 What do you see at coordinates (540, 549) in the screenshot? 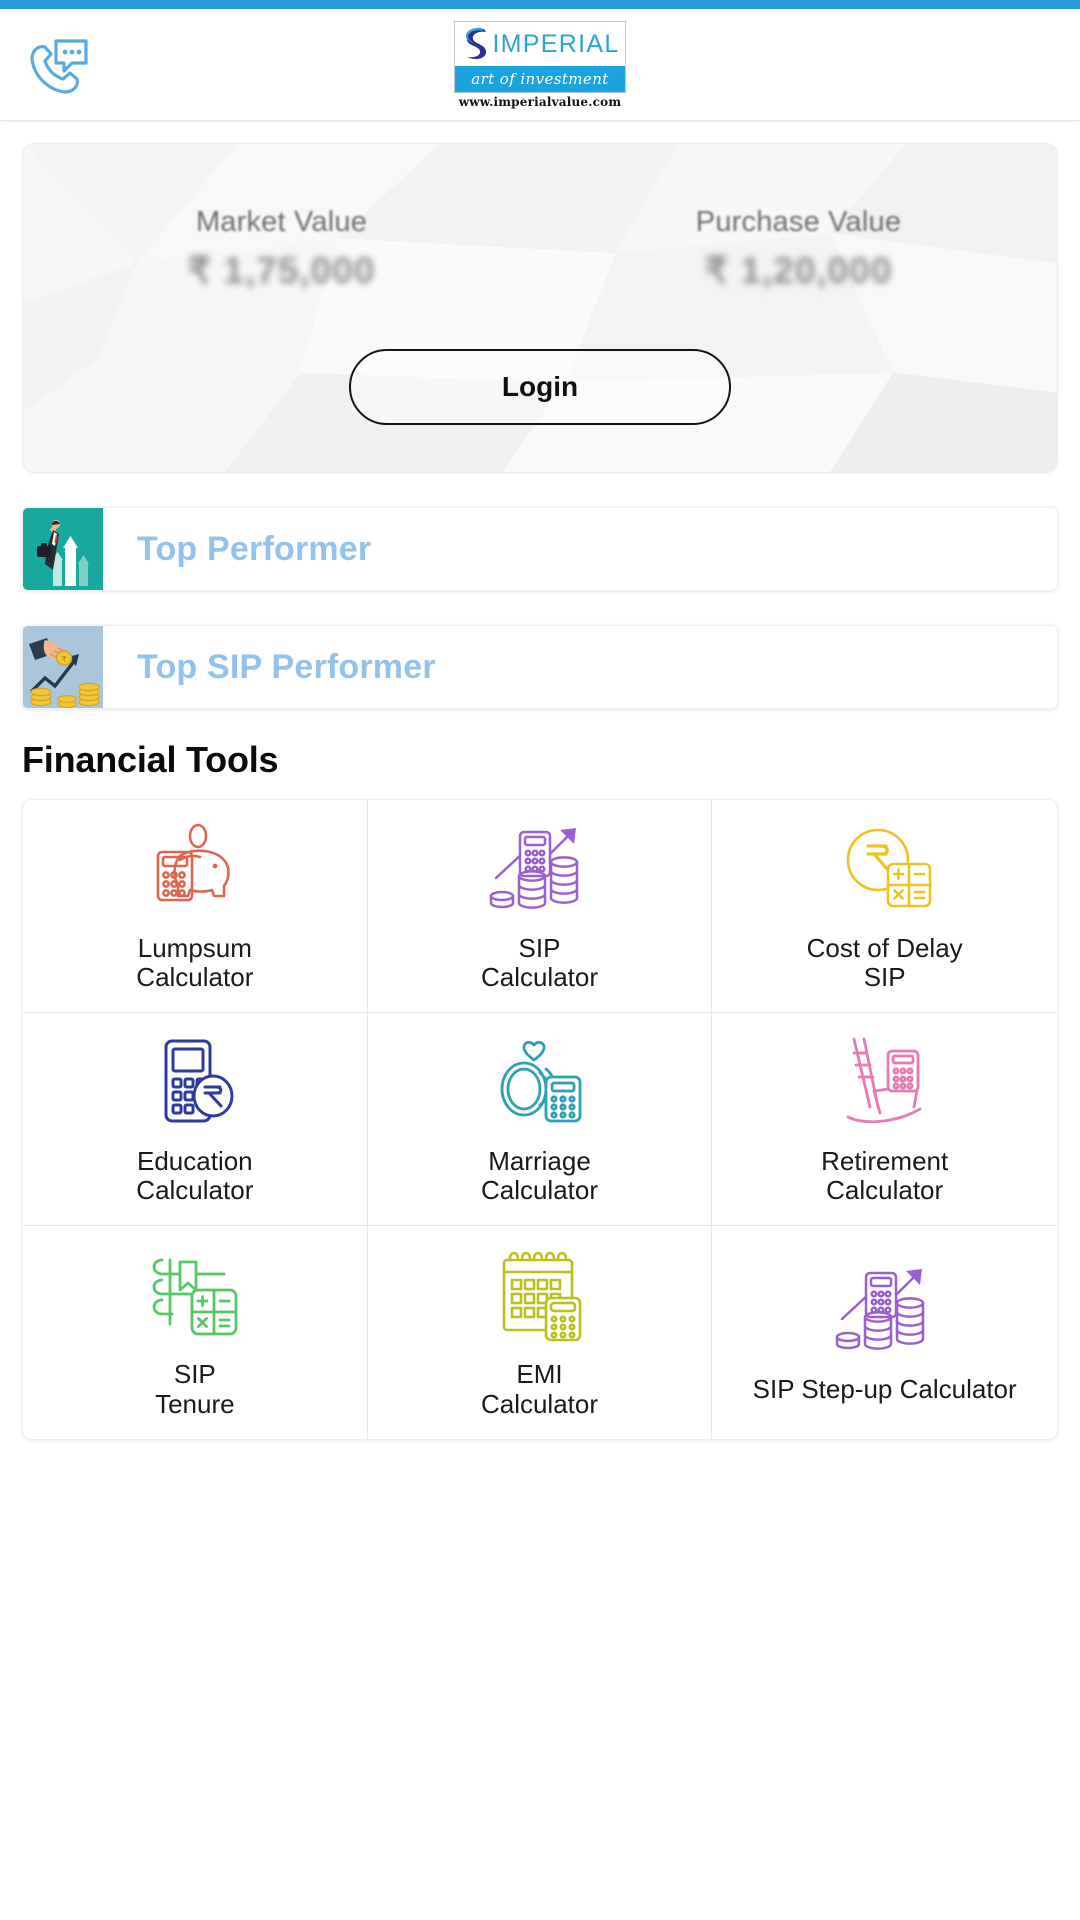
I see `top-performer-row: Top Performer` at bounding box center [540, 549].